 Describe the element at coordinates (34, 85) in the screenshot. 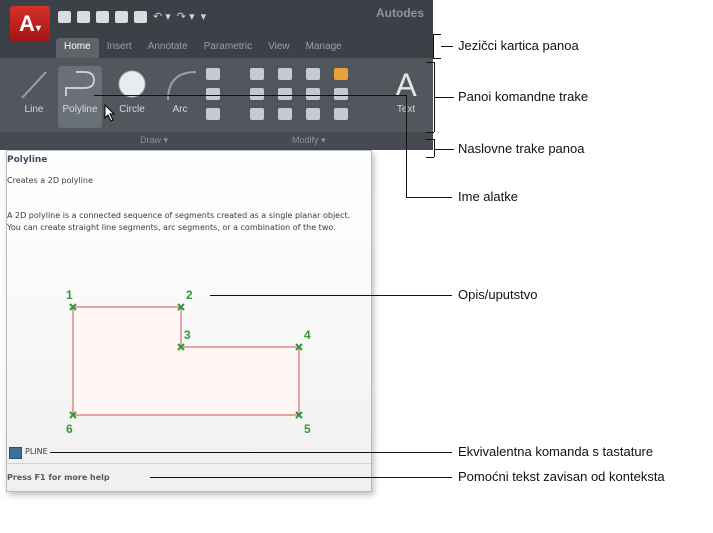

I see `line-icon` at that location.